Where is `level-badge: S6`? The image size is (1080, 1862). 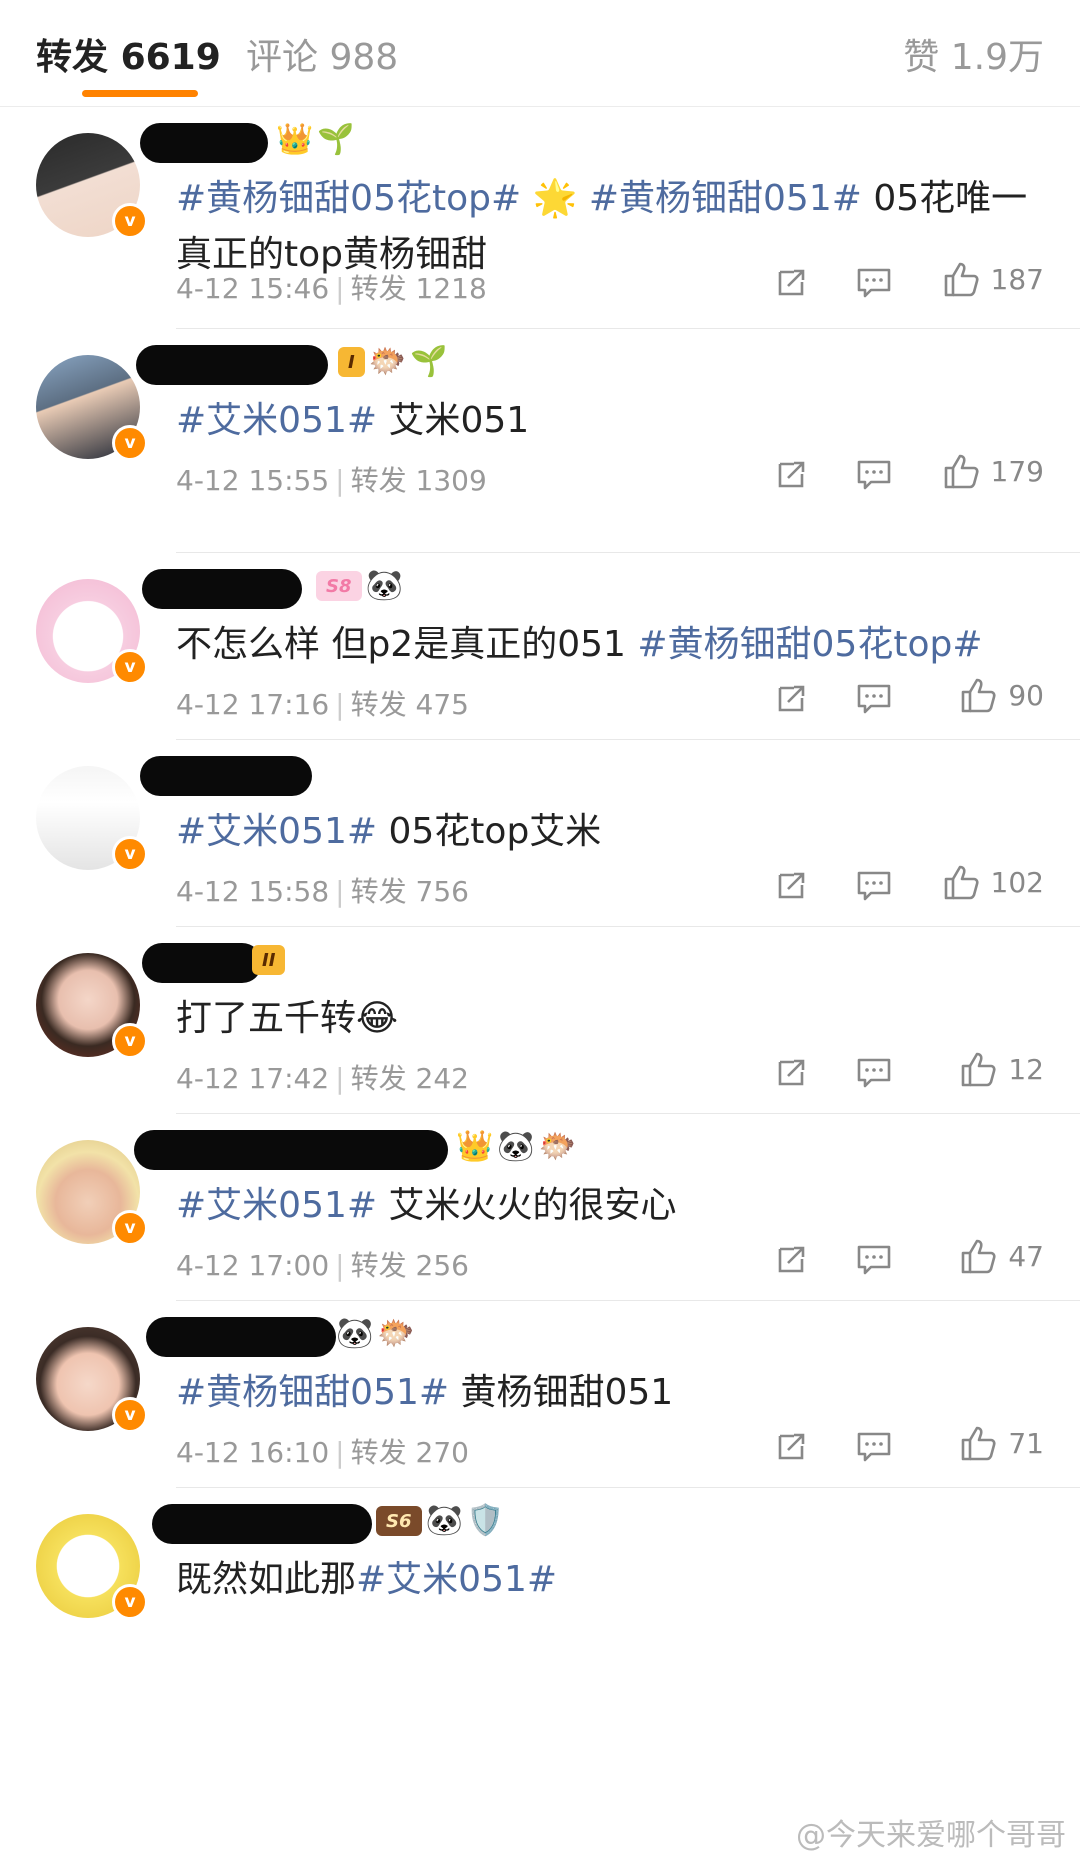
level-badge: S6 is located at coordinates (399, 1521).